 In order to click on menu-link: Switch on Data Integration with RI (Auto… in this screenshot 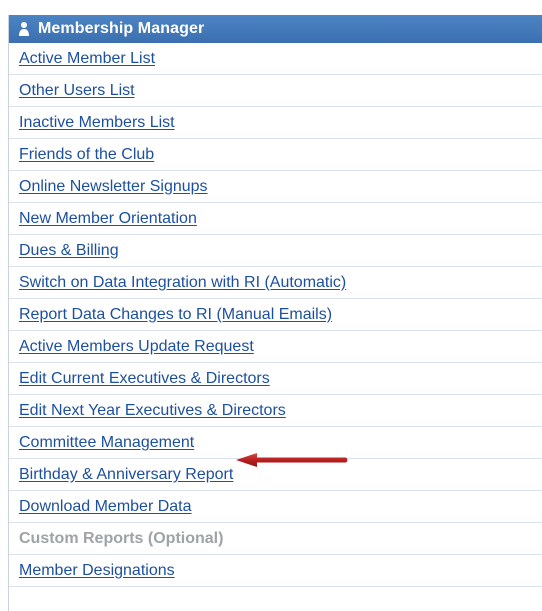, I will do `click(182, 283)`.